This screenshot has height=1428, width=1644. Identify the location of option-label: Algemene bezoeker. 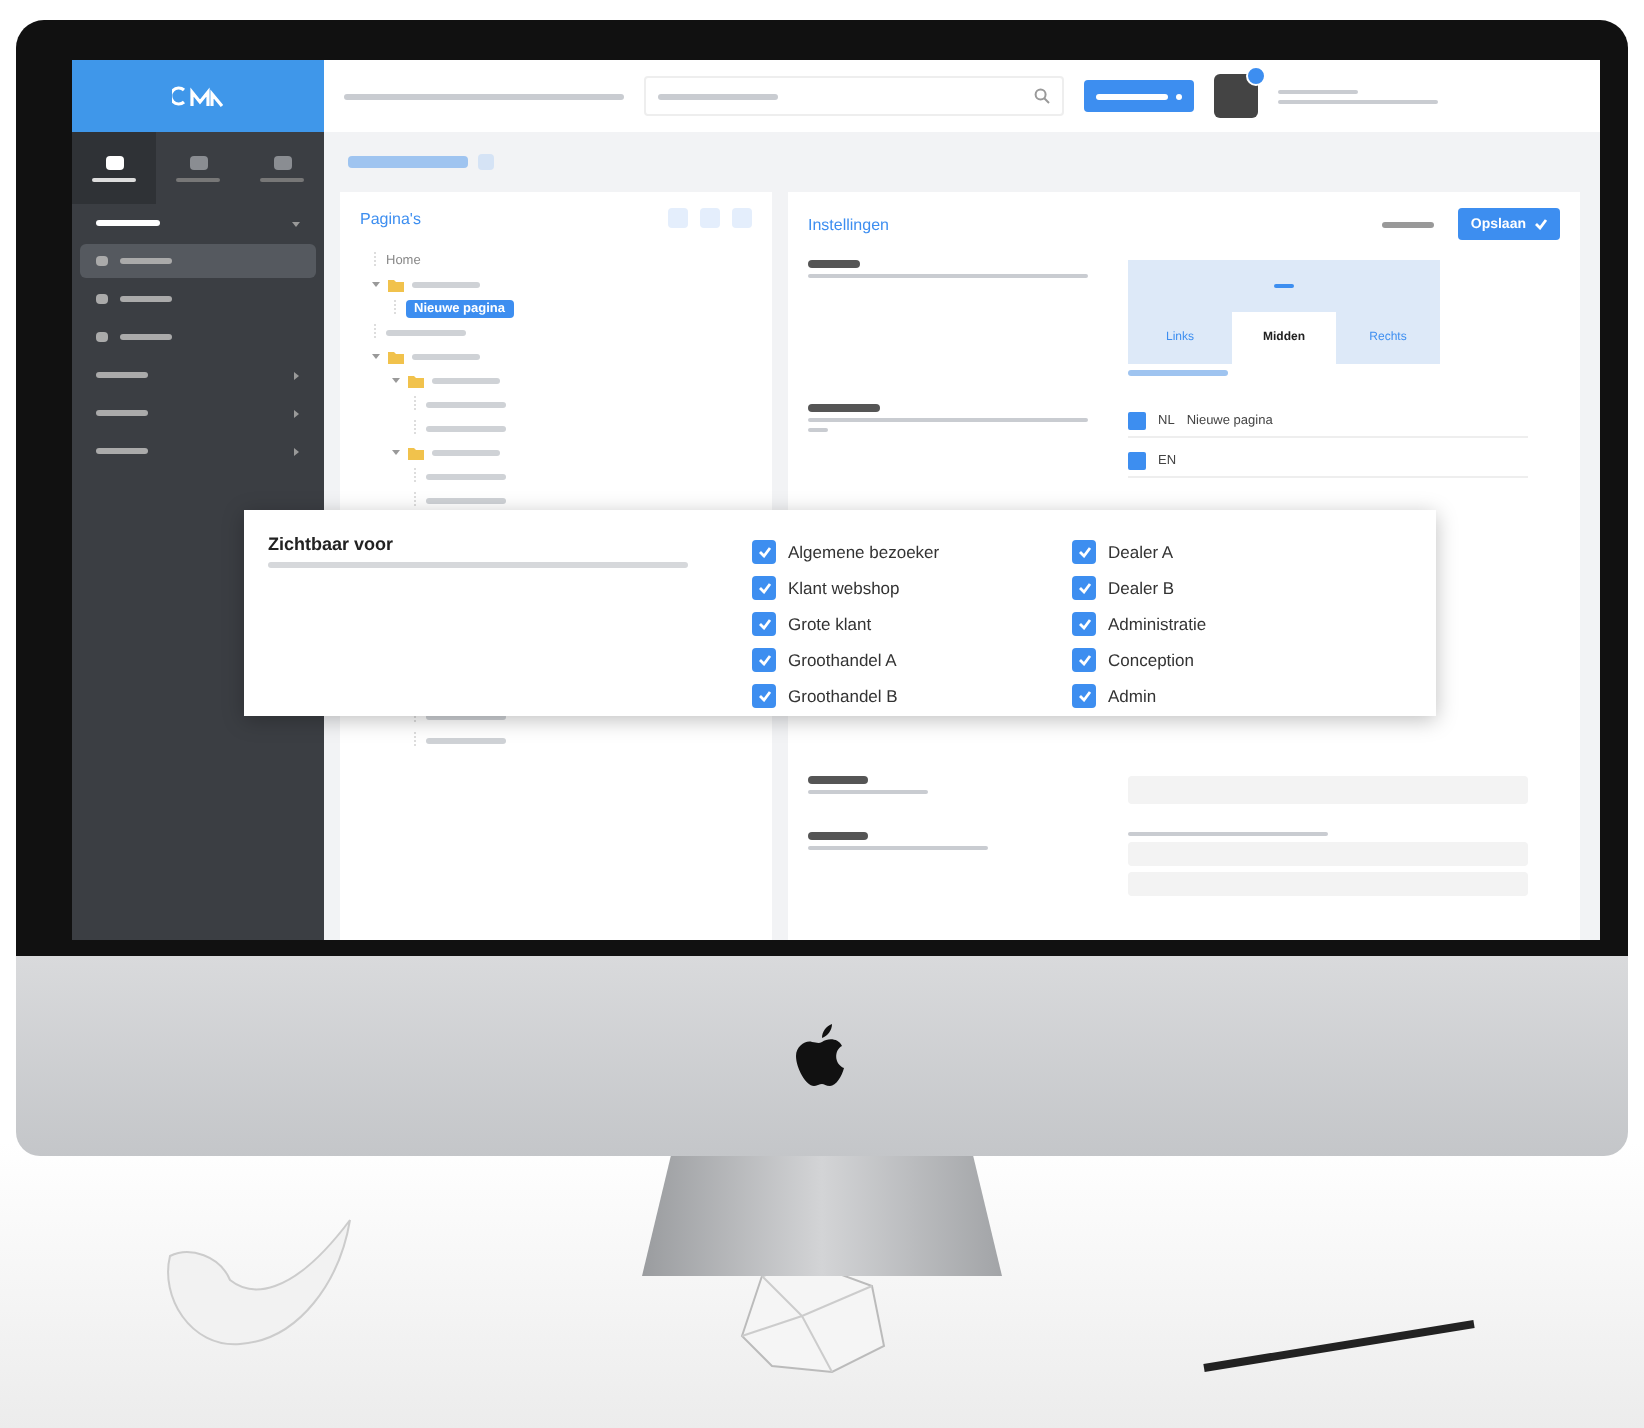
(864, 552).